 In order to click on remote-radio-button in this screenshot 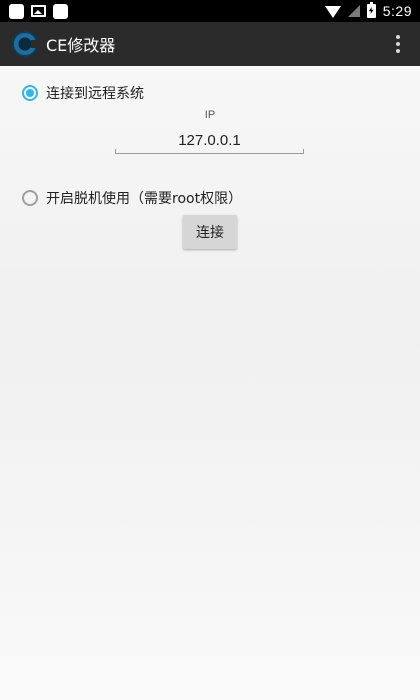, I will do `click(30, 93)`.